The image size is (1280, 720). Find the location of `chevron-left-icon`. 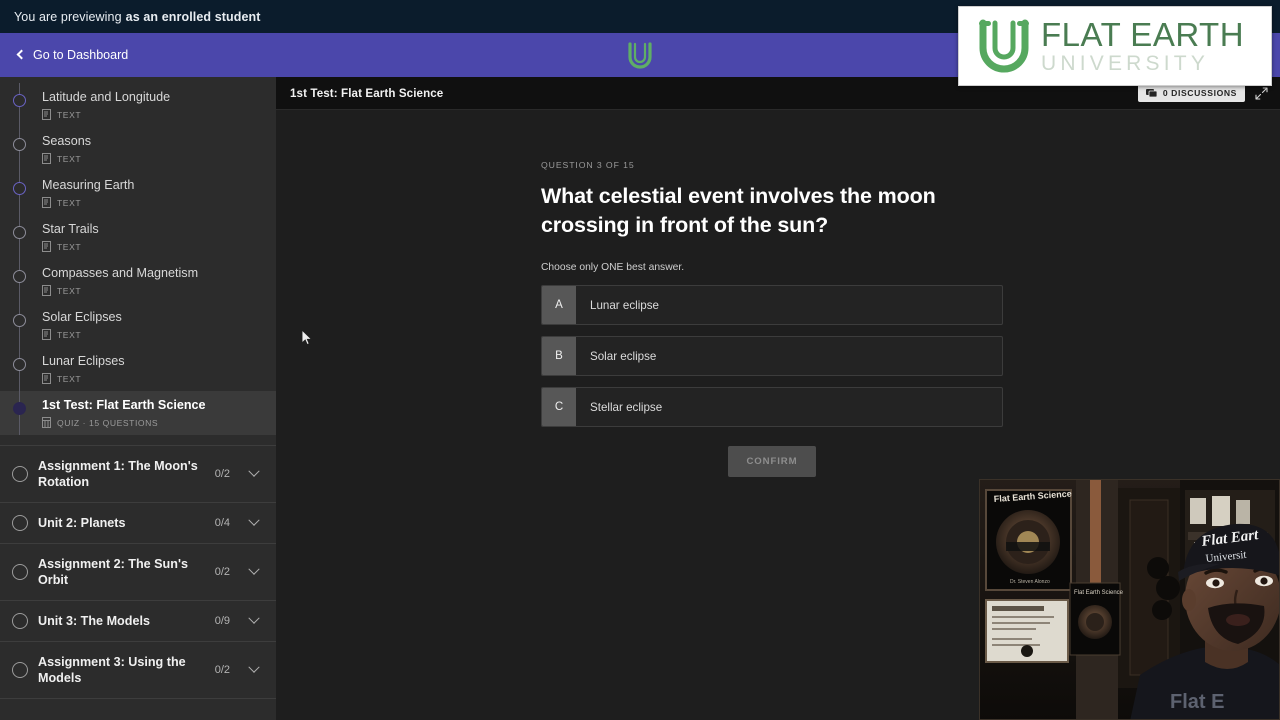

chevron-left-icon is located at coordinates (21, 54).